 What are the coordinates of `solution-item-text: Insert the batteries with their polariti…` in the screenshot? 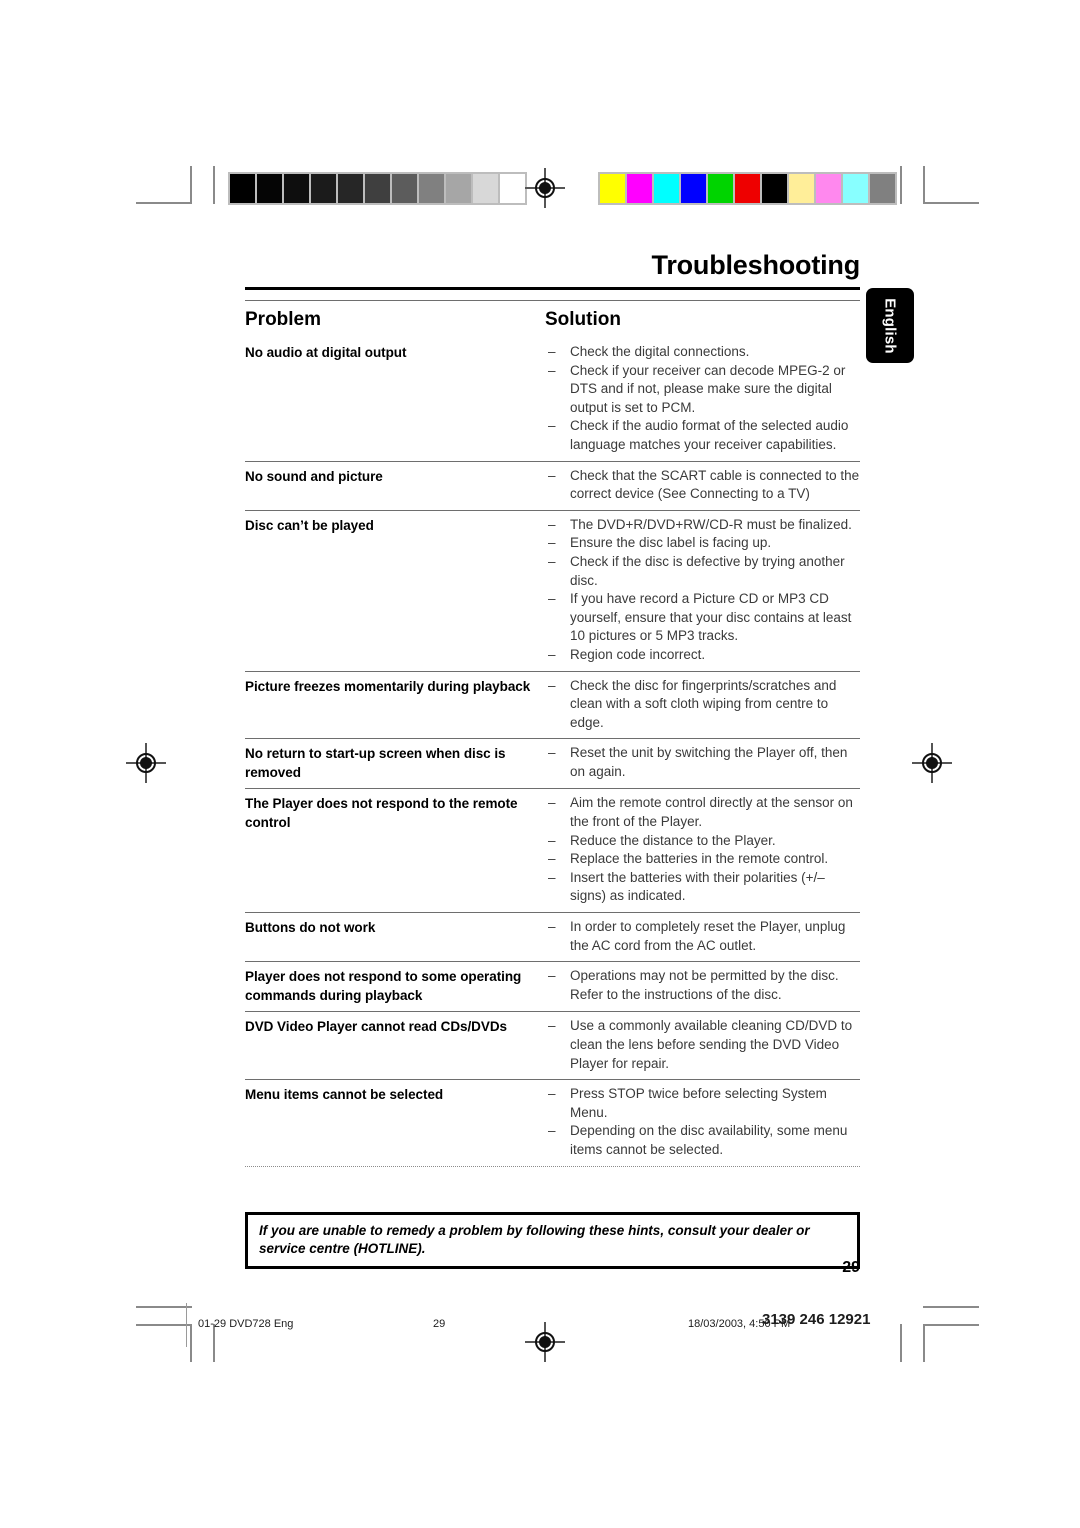 It's located at (697, 886).